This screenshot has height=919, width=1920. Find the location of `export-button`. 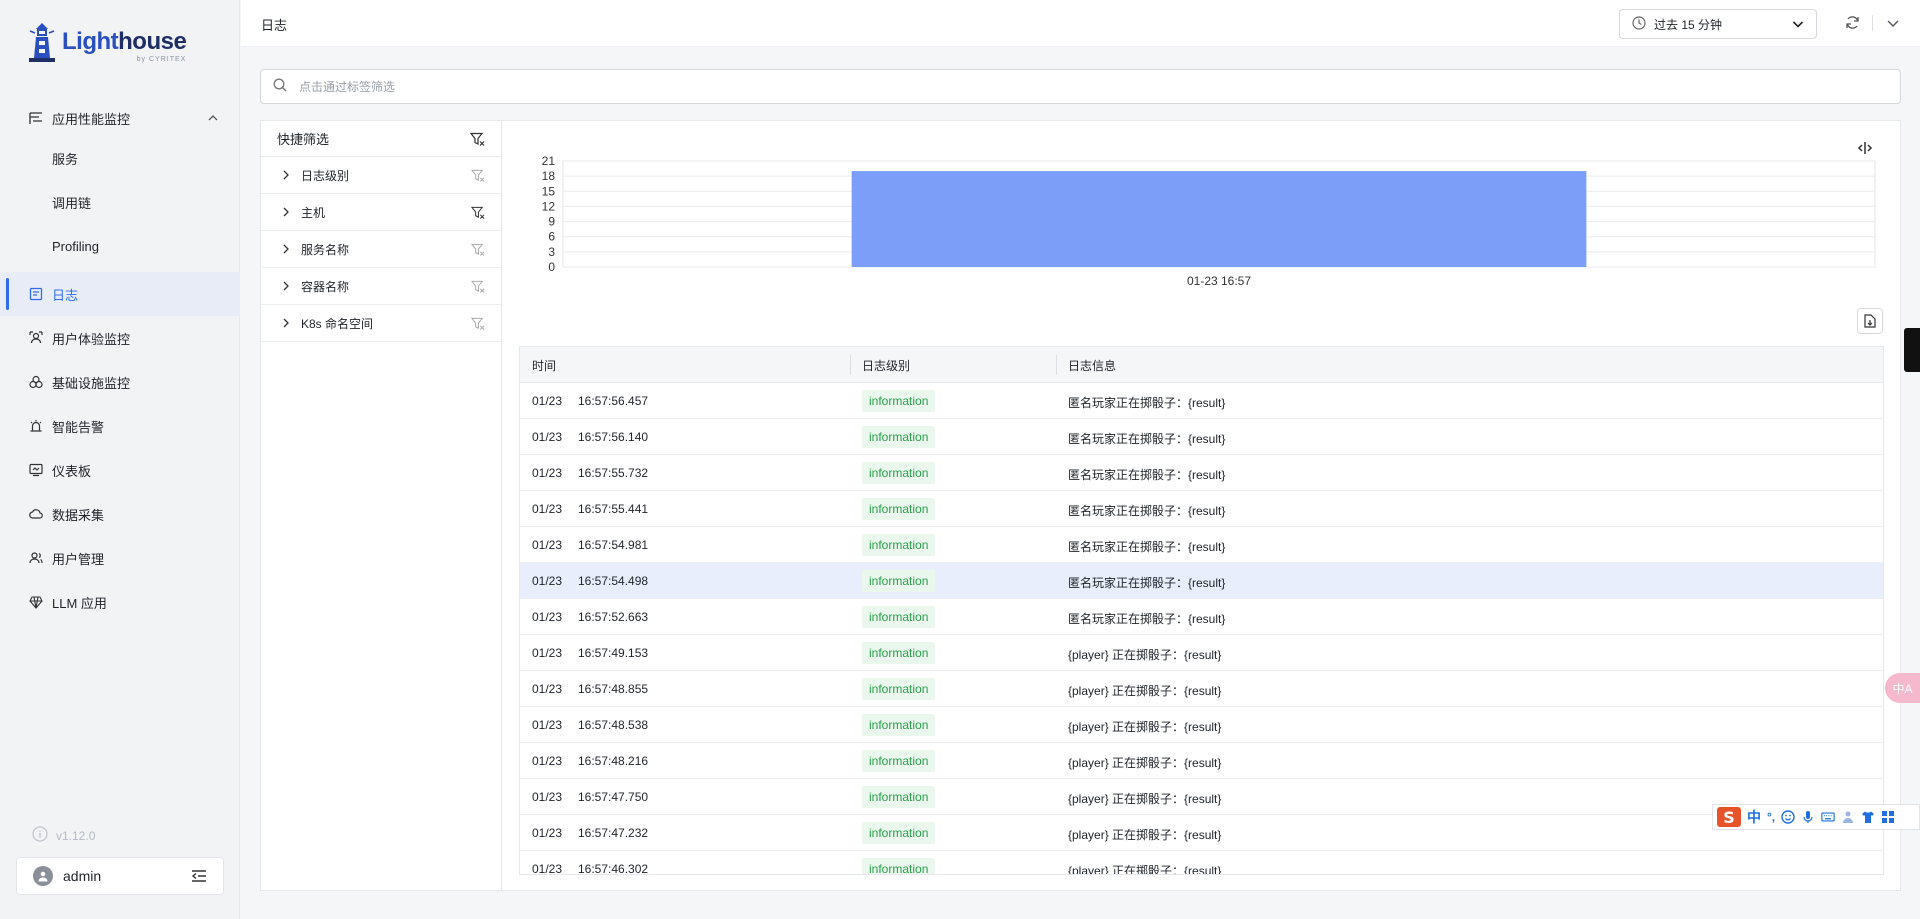

export-button is located at coordinates (1870, 321).